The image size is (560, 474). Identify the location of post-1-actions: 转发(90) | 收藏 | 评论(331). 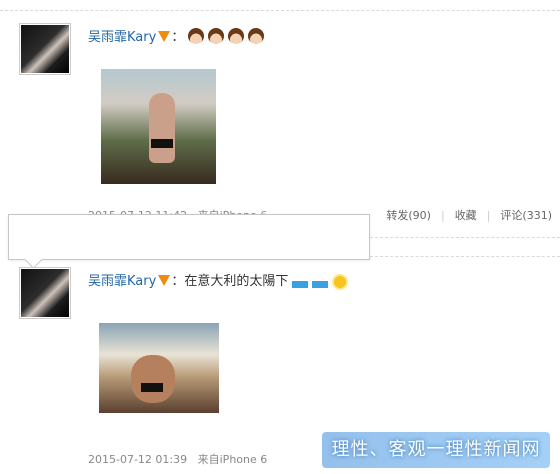
(469, 215).